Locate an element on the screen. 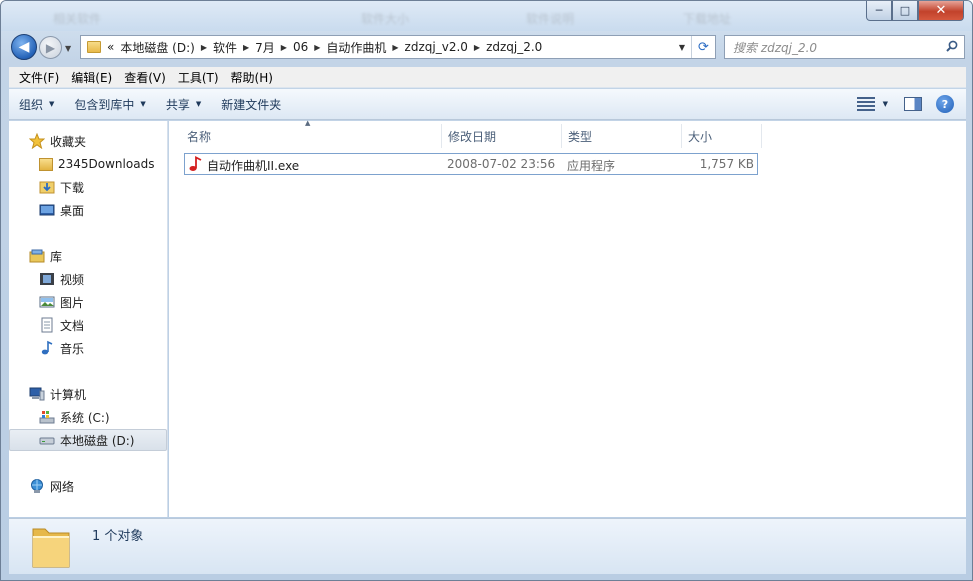 The width and height of the screenshot is (973, 581). computer-icon is located at coordinates (37, 394).